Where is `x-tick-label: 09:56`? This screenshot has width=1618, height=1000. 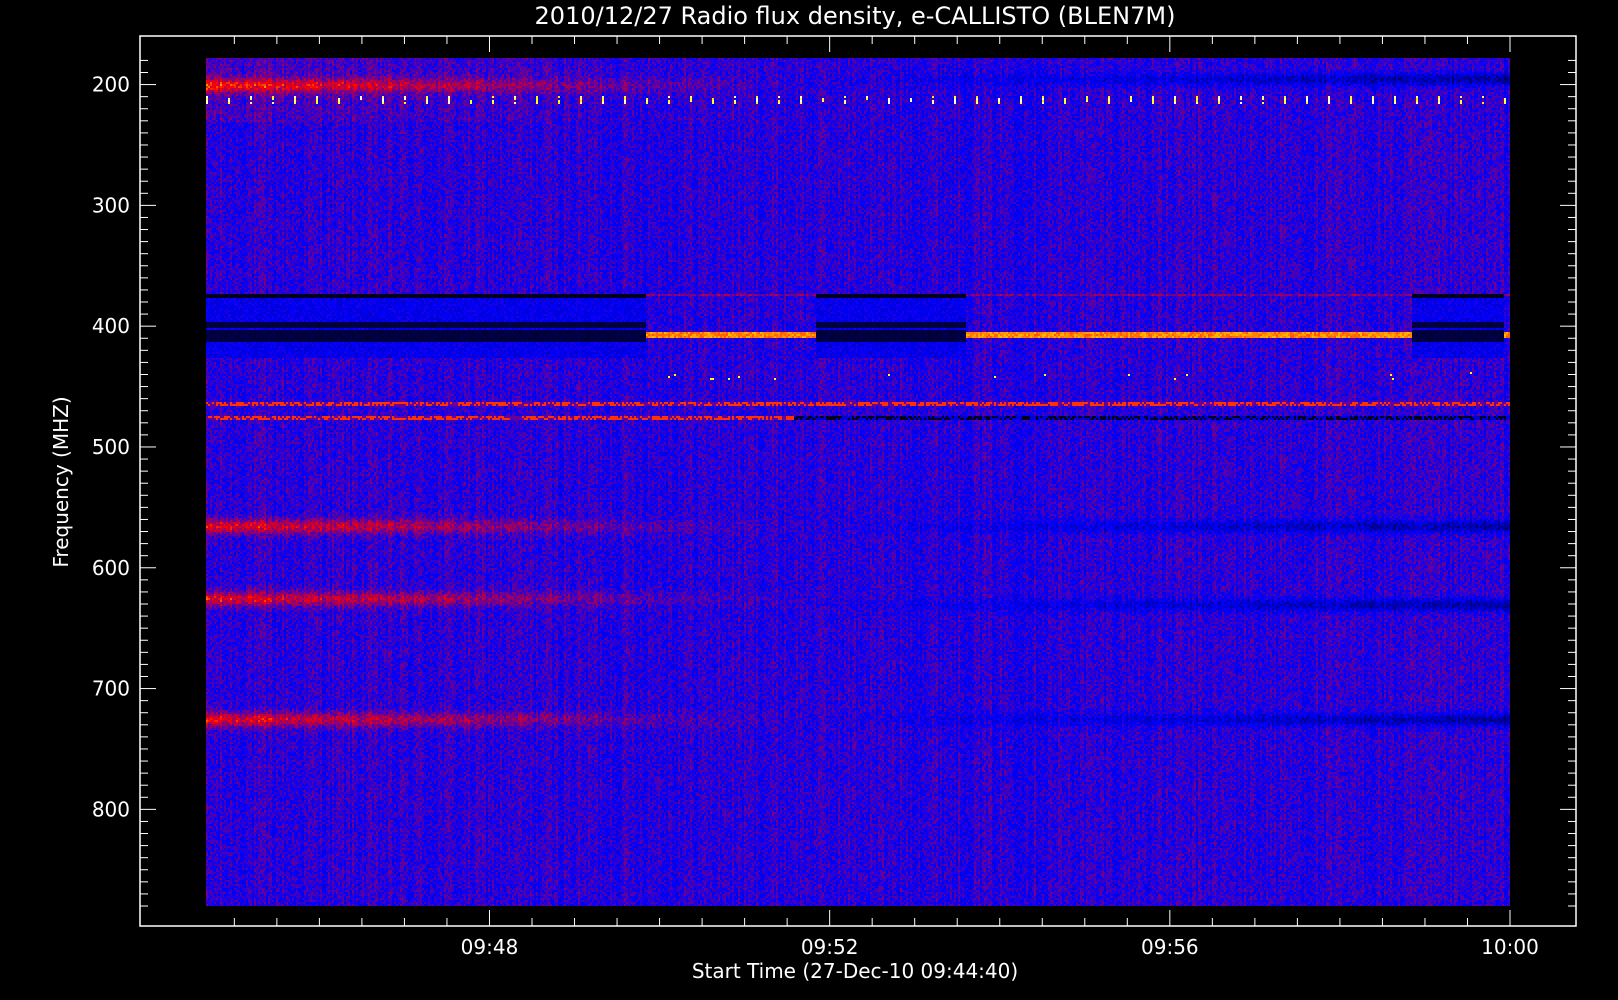
x-tick-label: 09:56 is located at coordinates (1170, 947).